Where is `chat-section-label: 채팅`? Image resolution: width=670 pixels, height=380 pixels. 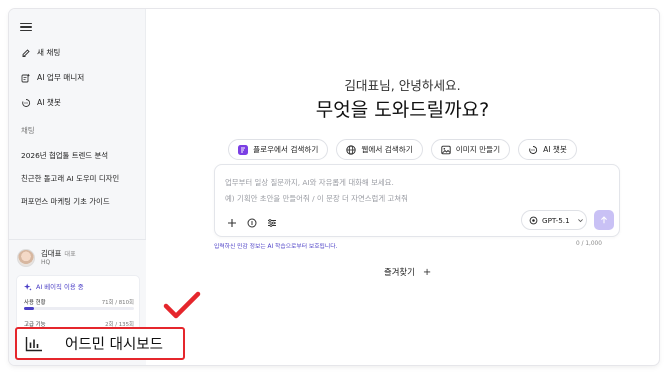 chat-section-label: 채팅 is located at coordinates (28, 130).